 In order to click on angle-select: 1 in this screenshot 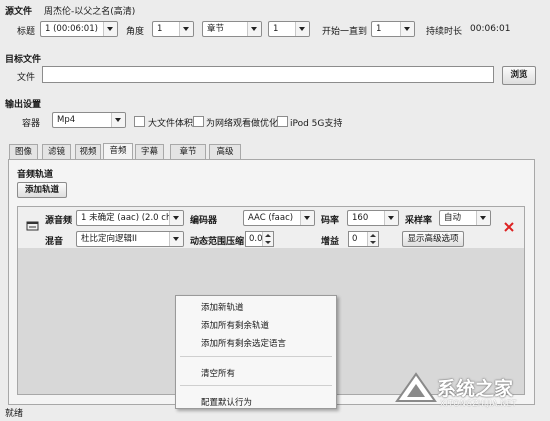, I will do `click(173, 29)`.